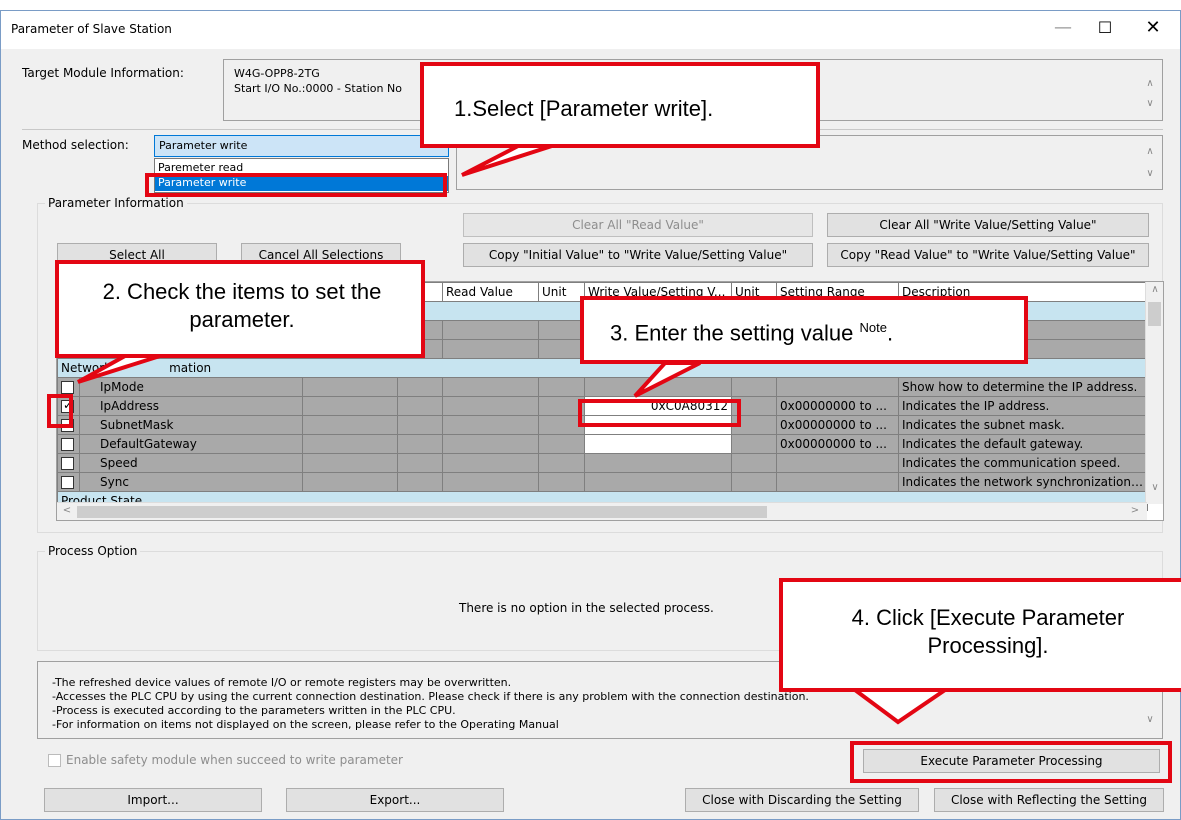 The image size is (1181, 820). What do you see at coordinates (900, 706) in the screenshot?
I see `callout-4-pointer` at bounding box center [900, 706].